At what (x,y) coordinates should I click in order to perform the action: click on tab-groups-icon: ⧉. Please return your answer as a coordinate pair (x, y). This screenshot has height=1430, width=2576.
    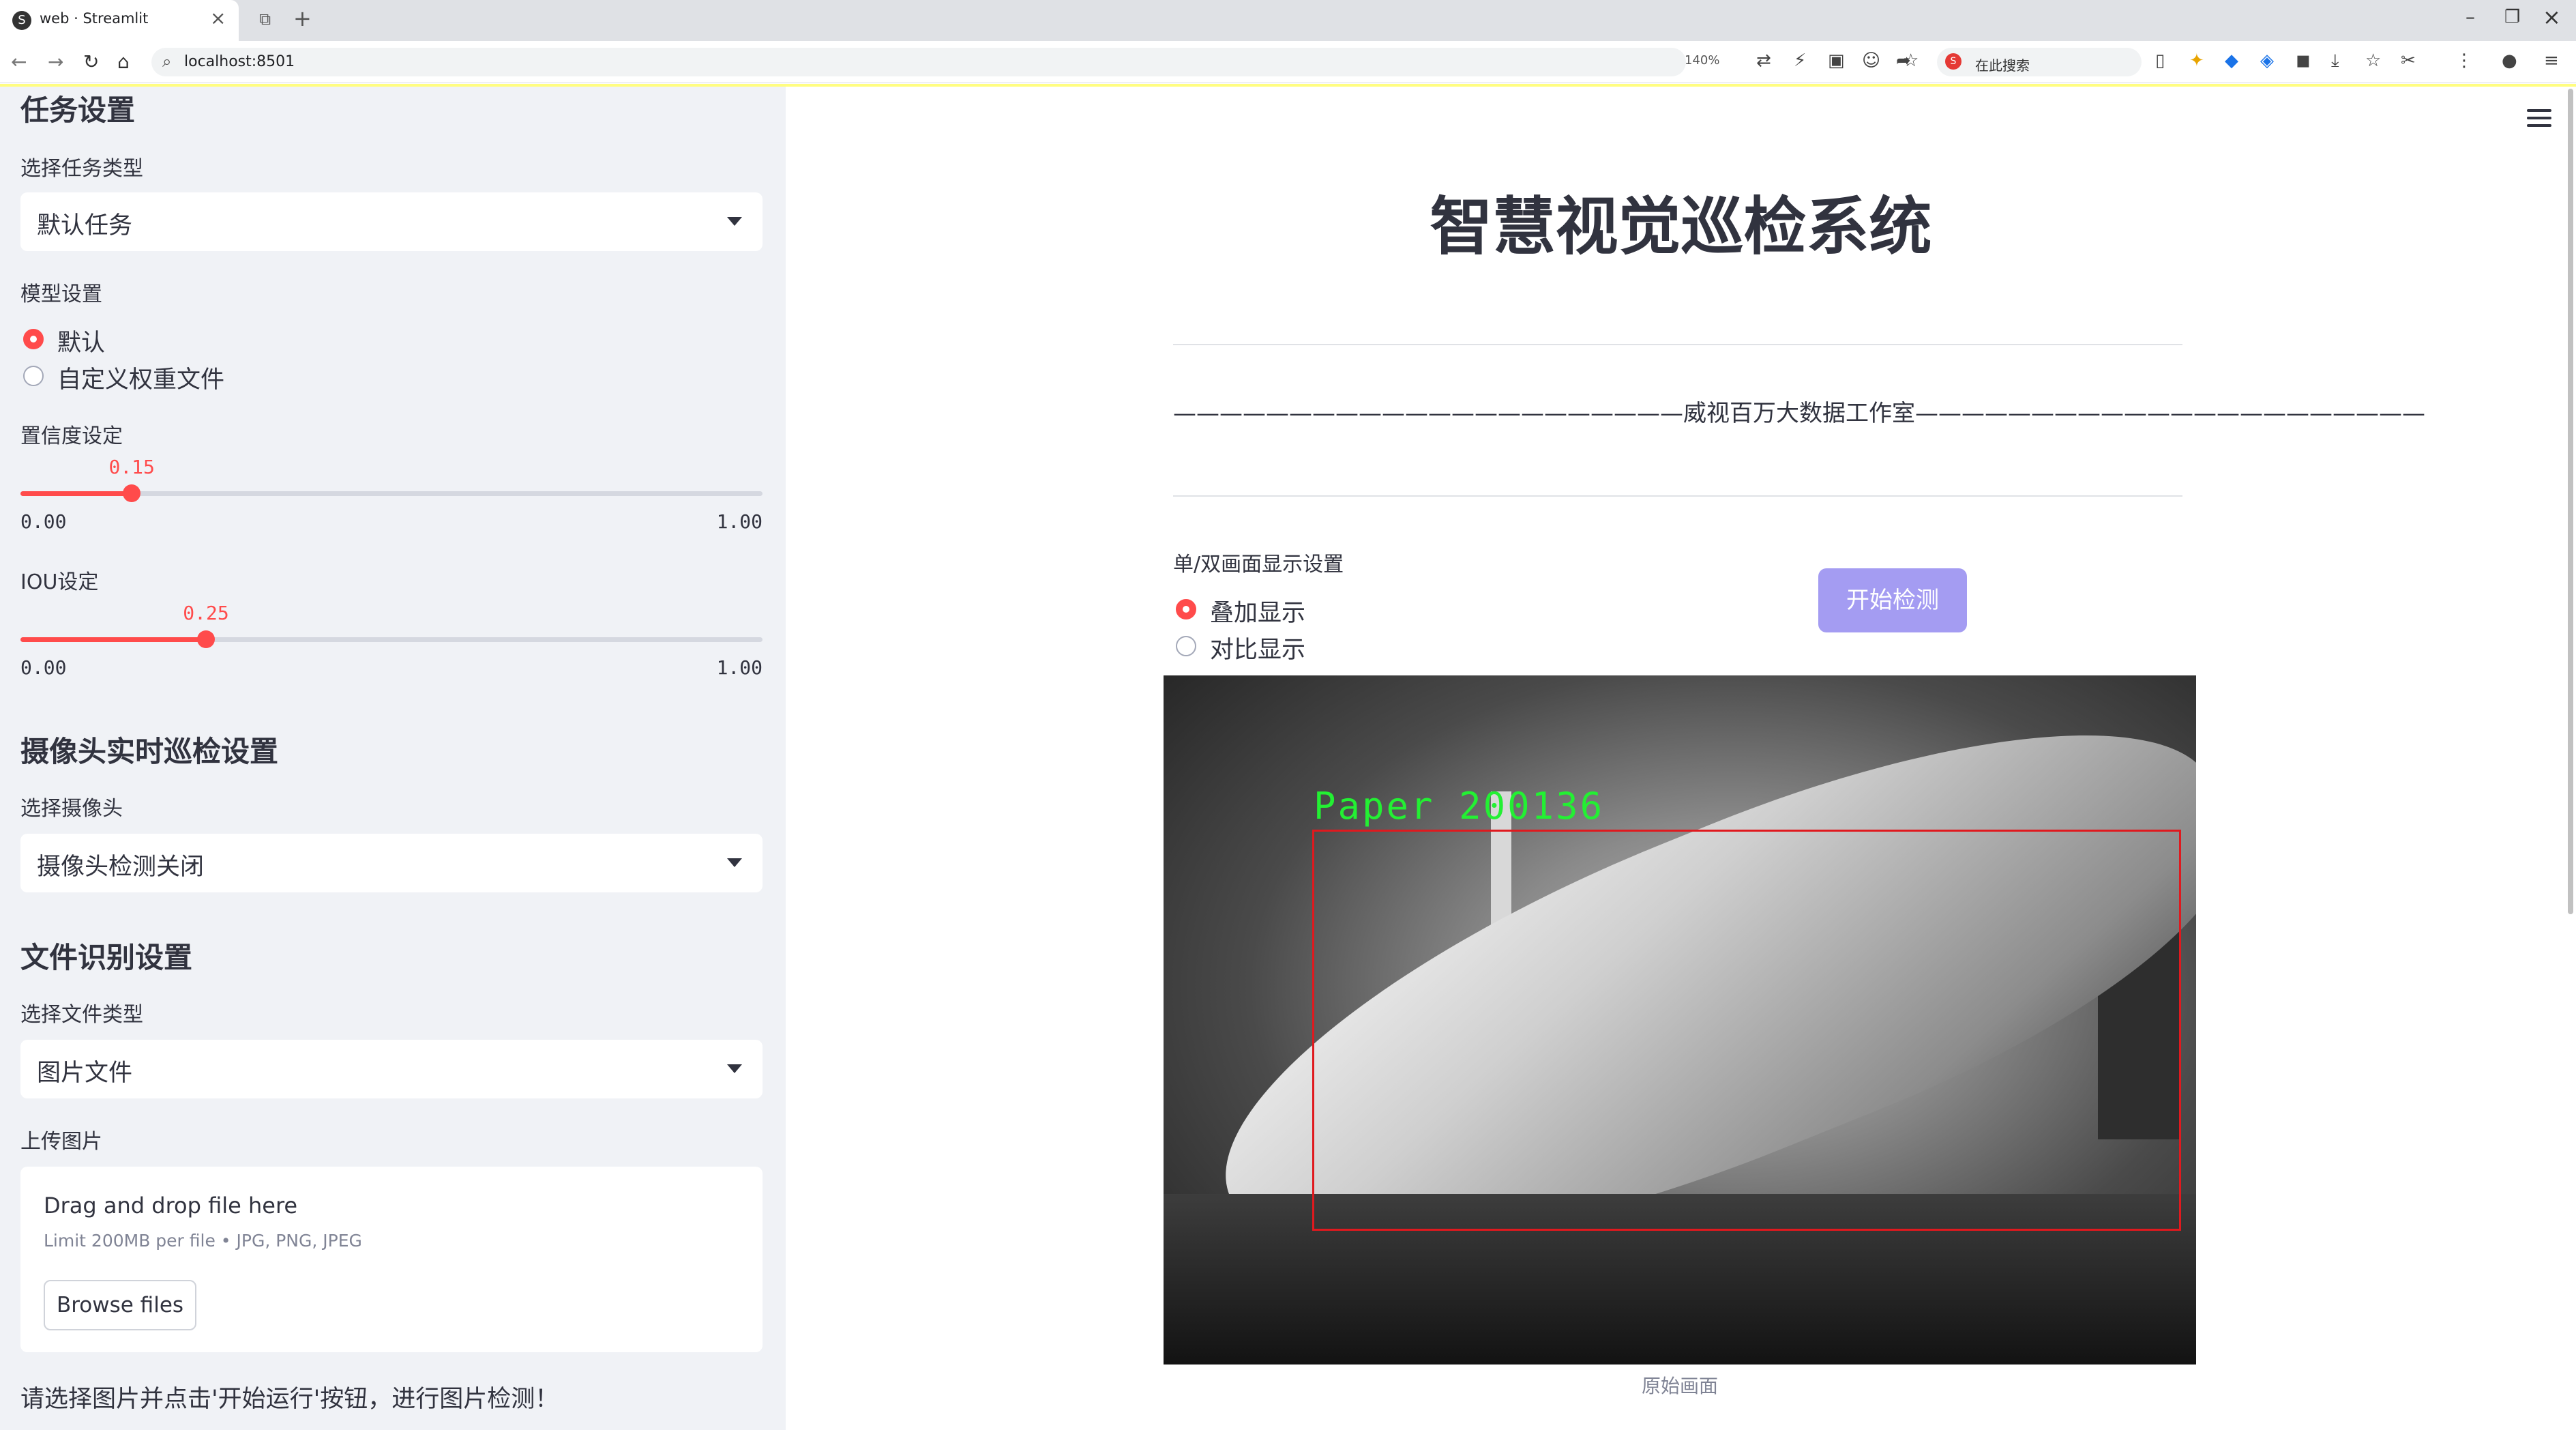
    Looking at the image, I should click on (265, 19).